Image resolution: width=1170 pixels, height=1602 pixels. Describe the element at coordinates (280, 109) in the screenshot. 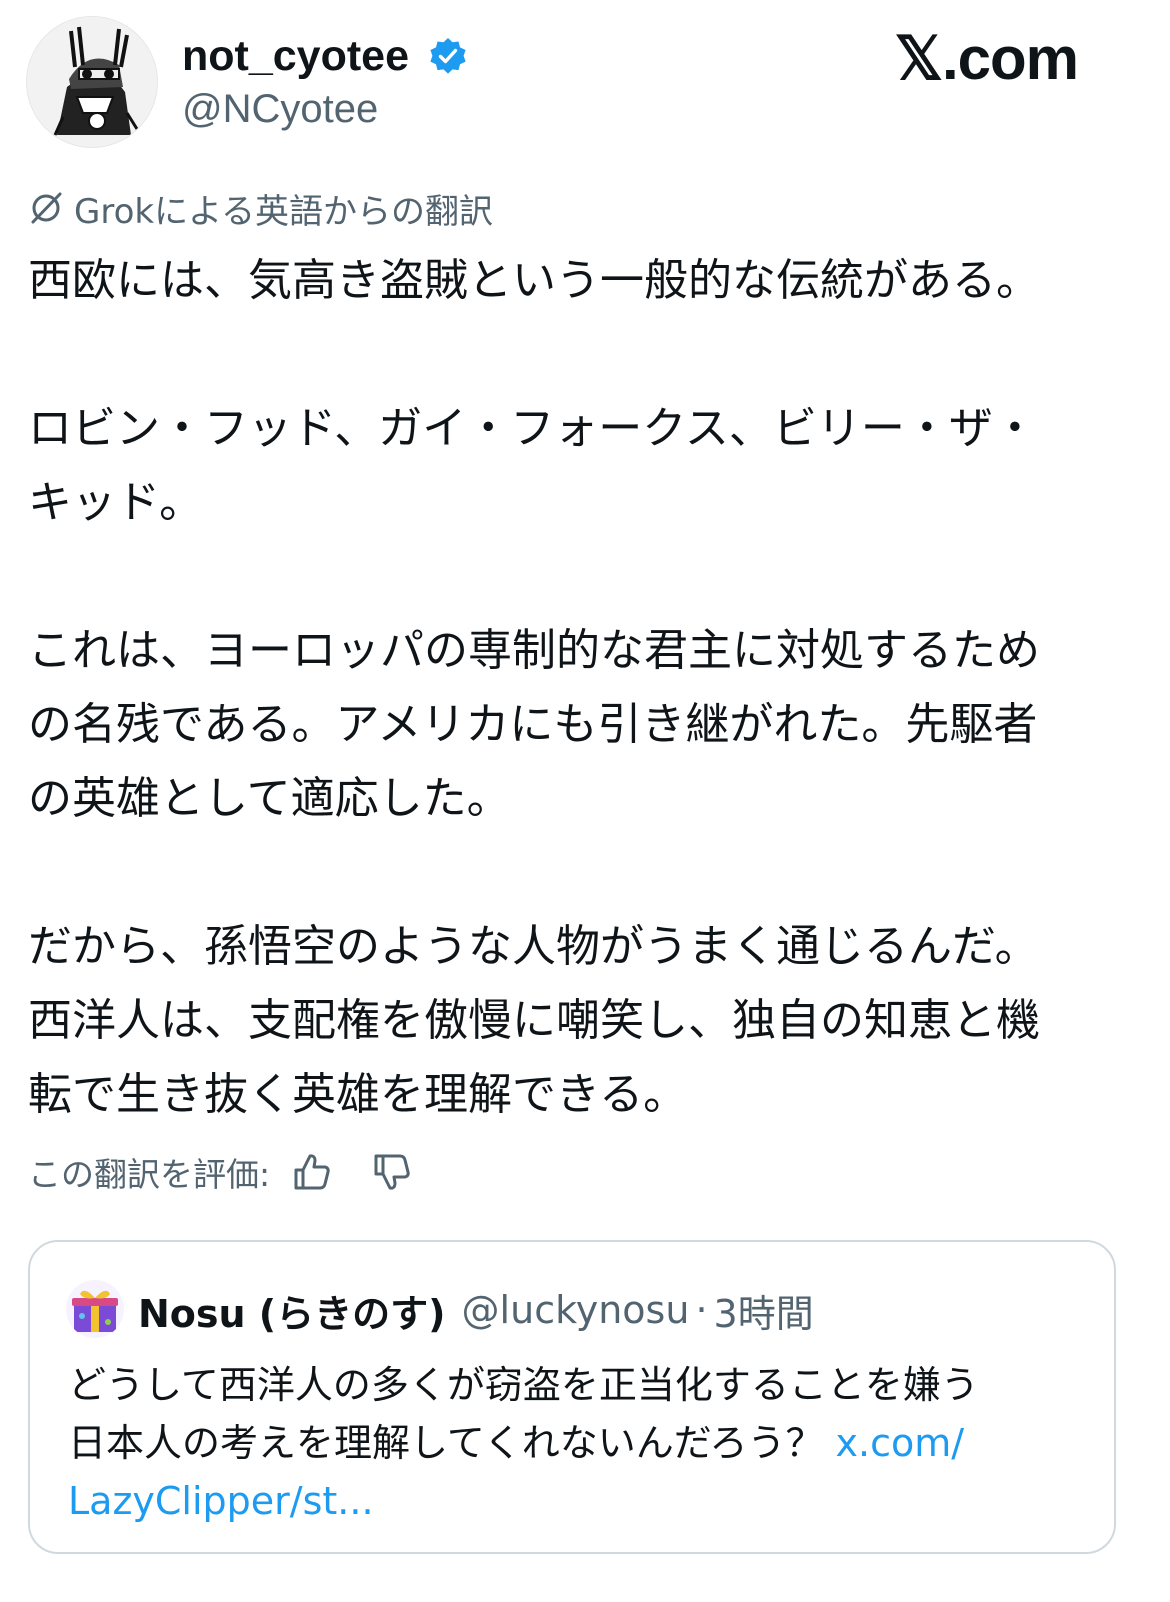

I see `author-handle: @NCyotee` at that location.